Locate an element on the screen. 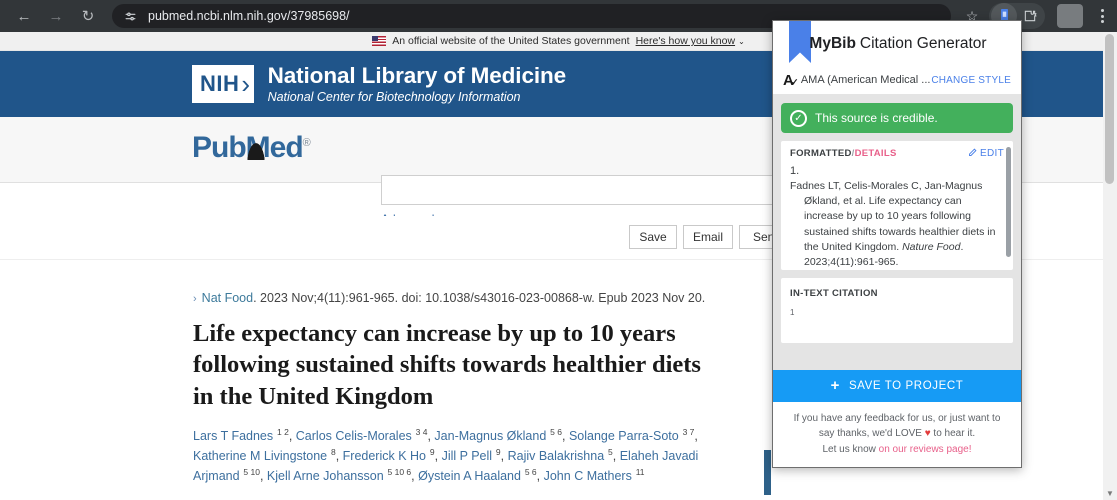 Image resolution: width=1117 pixels, height=500 pixels. footer-line-3a: Let us know is located at coordinates (850, 449).